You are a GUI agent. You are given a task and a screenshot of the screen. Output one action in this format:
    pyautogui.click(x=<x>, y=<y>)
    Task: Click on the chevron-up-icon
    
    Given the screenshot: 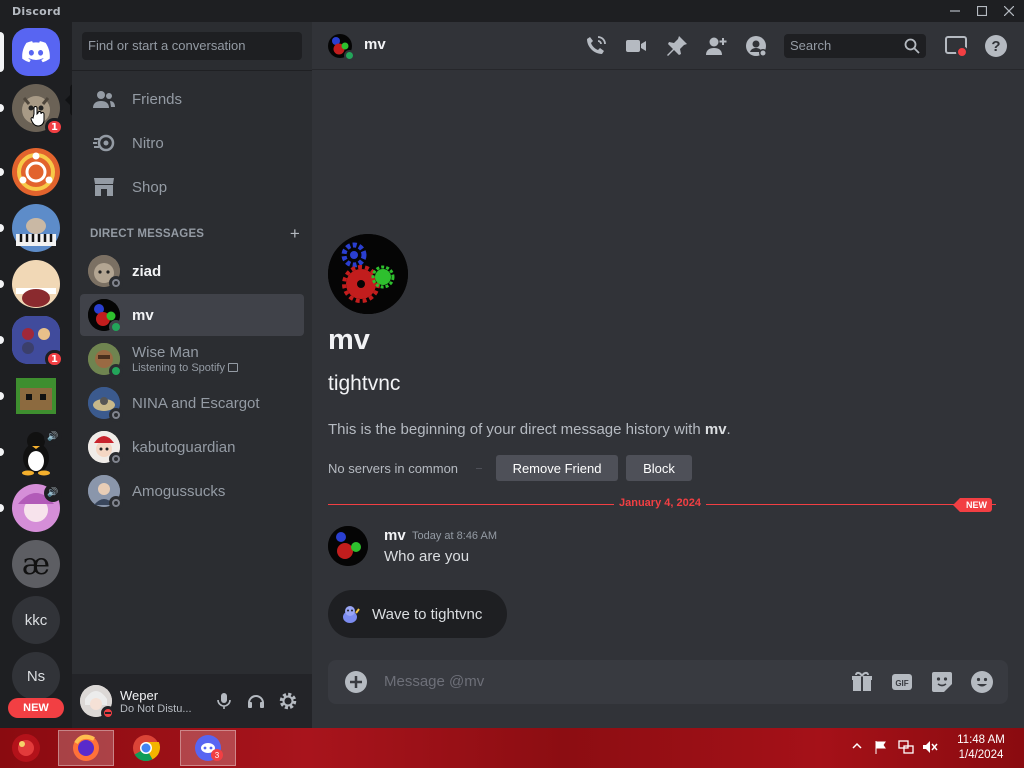 What is the action you would take?
    pyautogui.click(x=857, y=745)
    